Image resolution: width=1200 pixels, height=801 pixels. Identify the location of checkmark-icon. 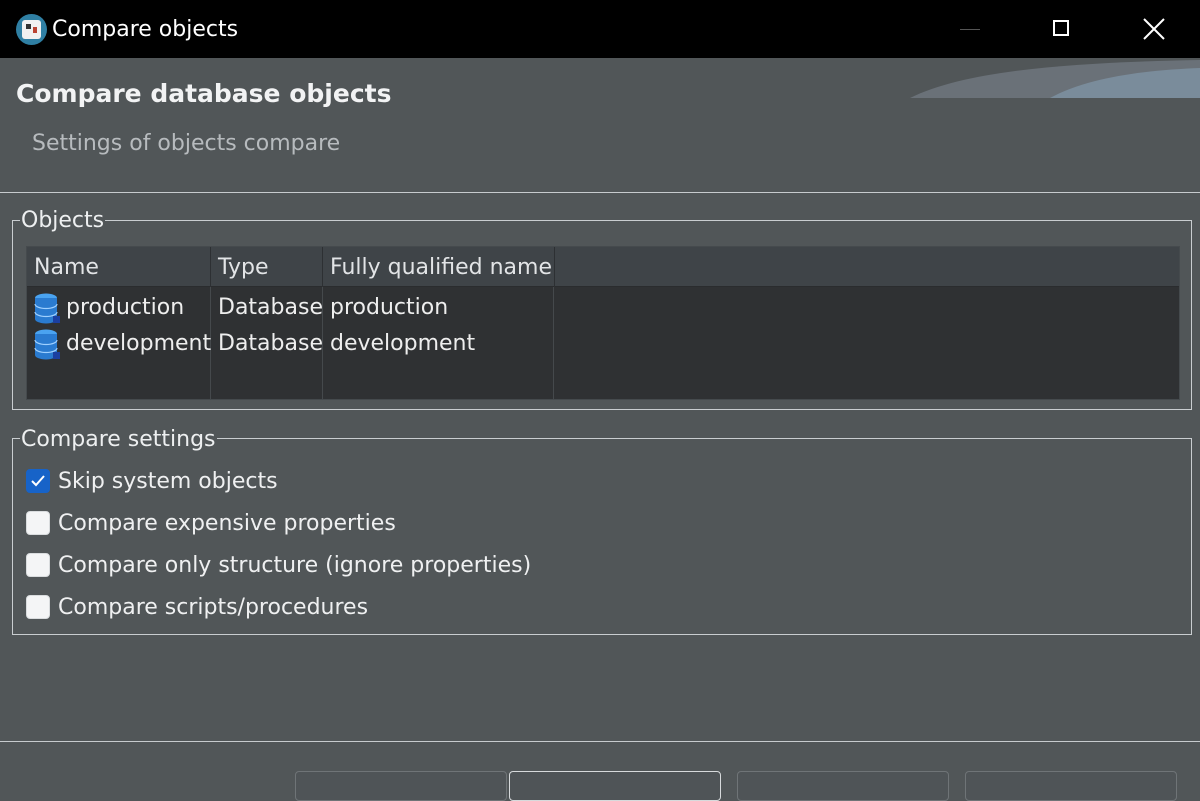
(38, 481).